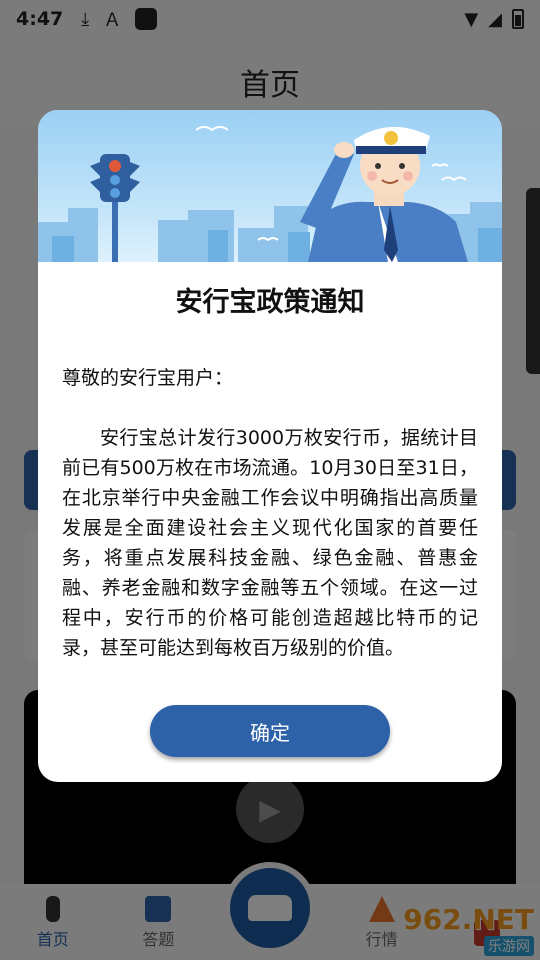 Image resolution: width=540 pixels, height=960 pixels. Describe the element at coordinates (270, 731) in the screenshot. I see `confirm-button: 确定` at that location.